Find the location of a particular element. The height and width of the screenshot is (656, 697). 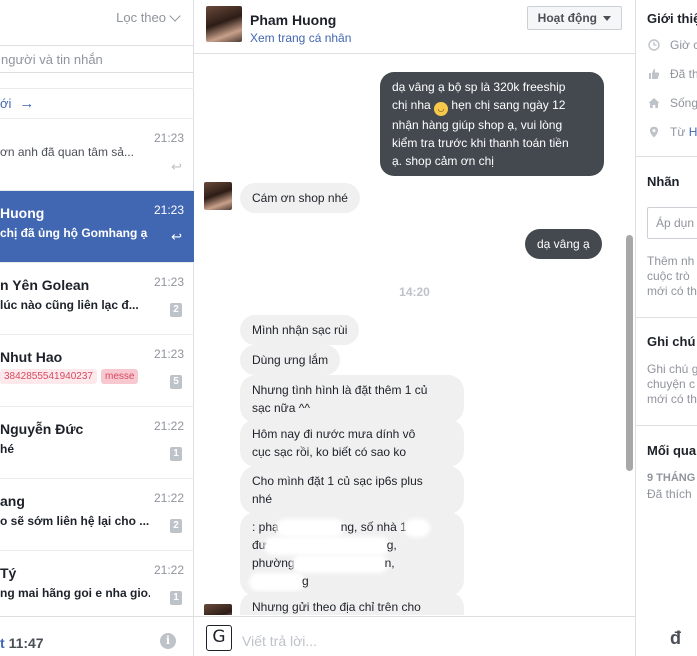

conversation-item-active: Huong 21:23 chị đã ủng hộ Gomhang ạ ↩ is located at coordinates (97, 226).